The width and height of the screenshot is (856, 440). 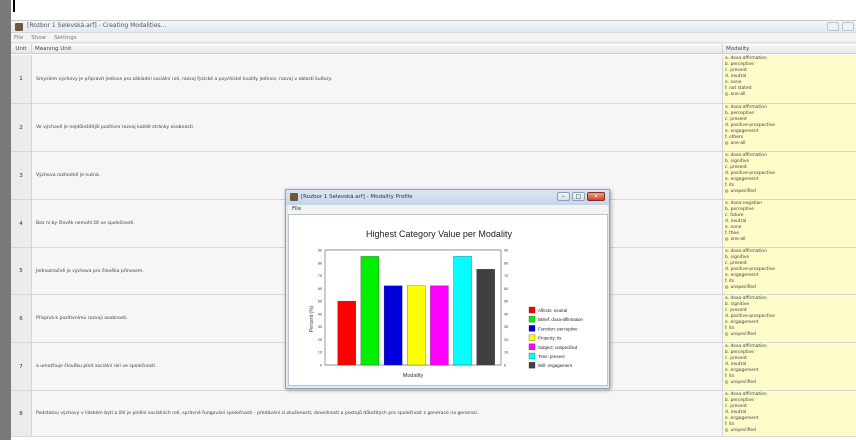 What do you see at coordinates (789, 49) in the screenshot?
I see `column-header-modality: Modality` at bounding box center [789, 49].